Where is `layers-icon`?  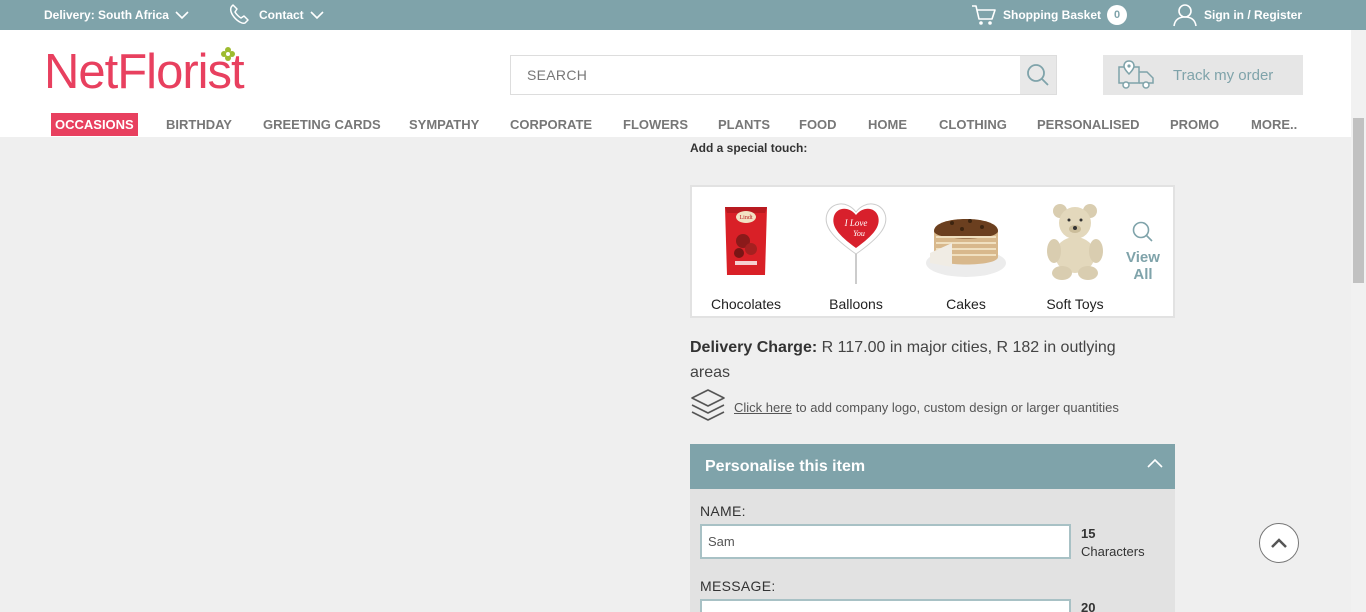
layers-icon is located at coordinates (708, 405).